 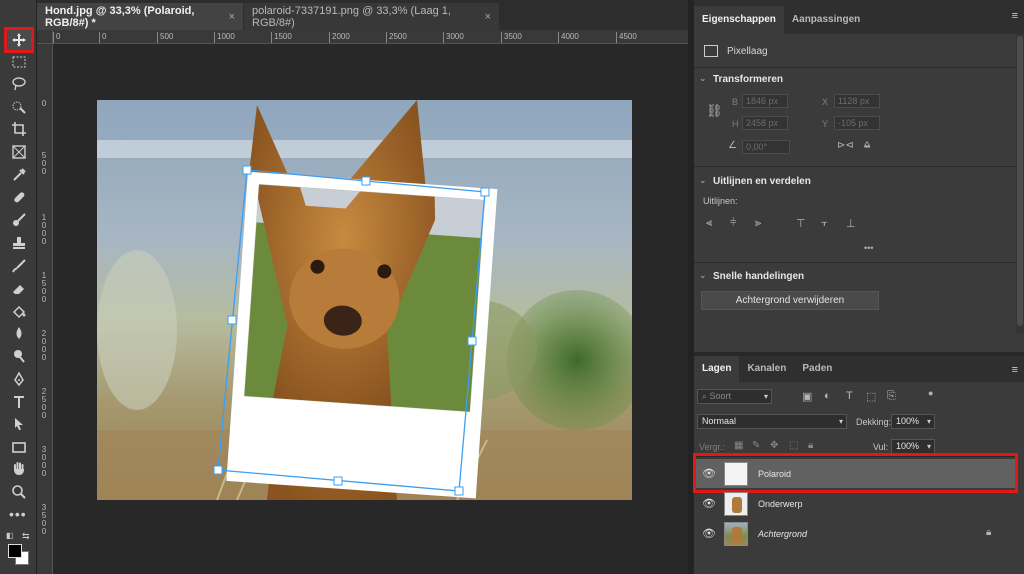 I want to click on layer-name: Achtergrond, so click(x=782, y=534).